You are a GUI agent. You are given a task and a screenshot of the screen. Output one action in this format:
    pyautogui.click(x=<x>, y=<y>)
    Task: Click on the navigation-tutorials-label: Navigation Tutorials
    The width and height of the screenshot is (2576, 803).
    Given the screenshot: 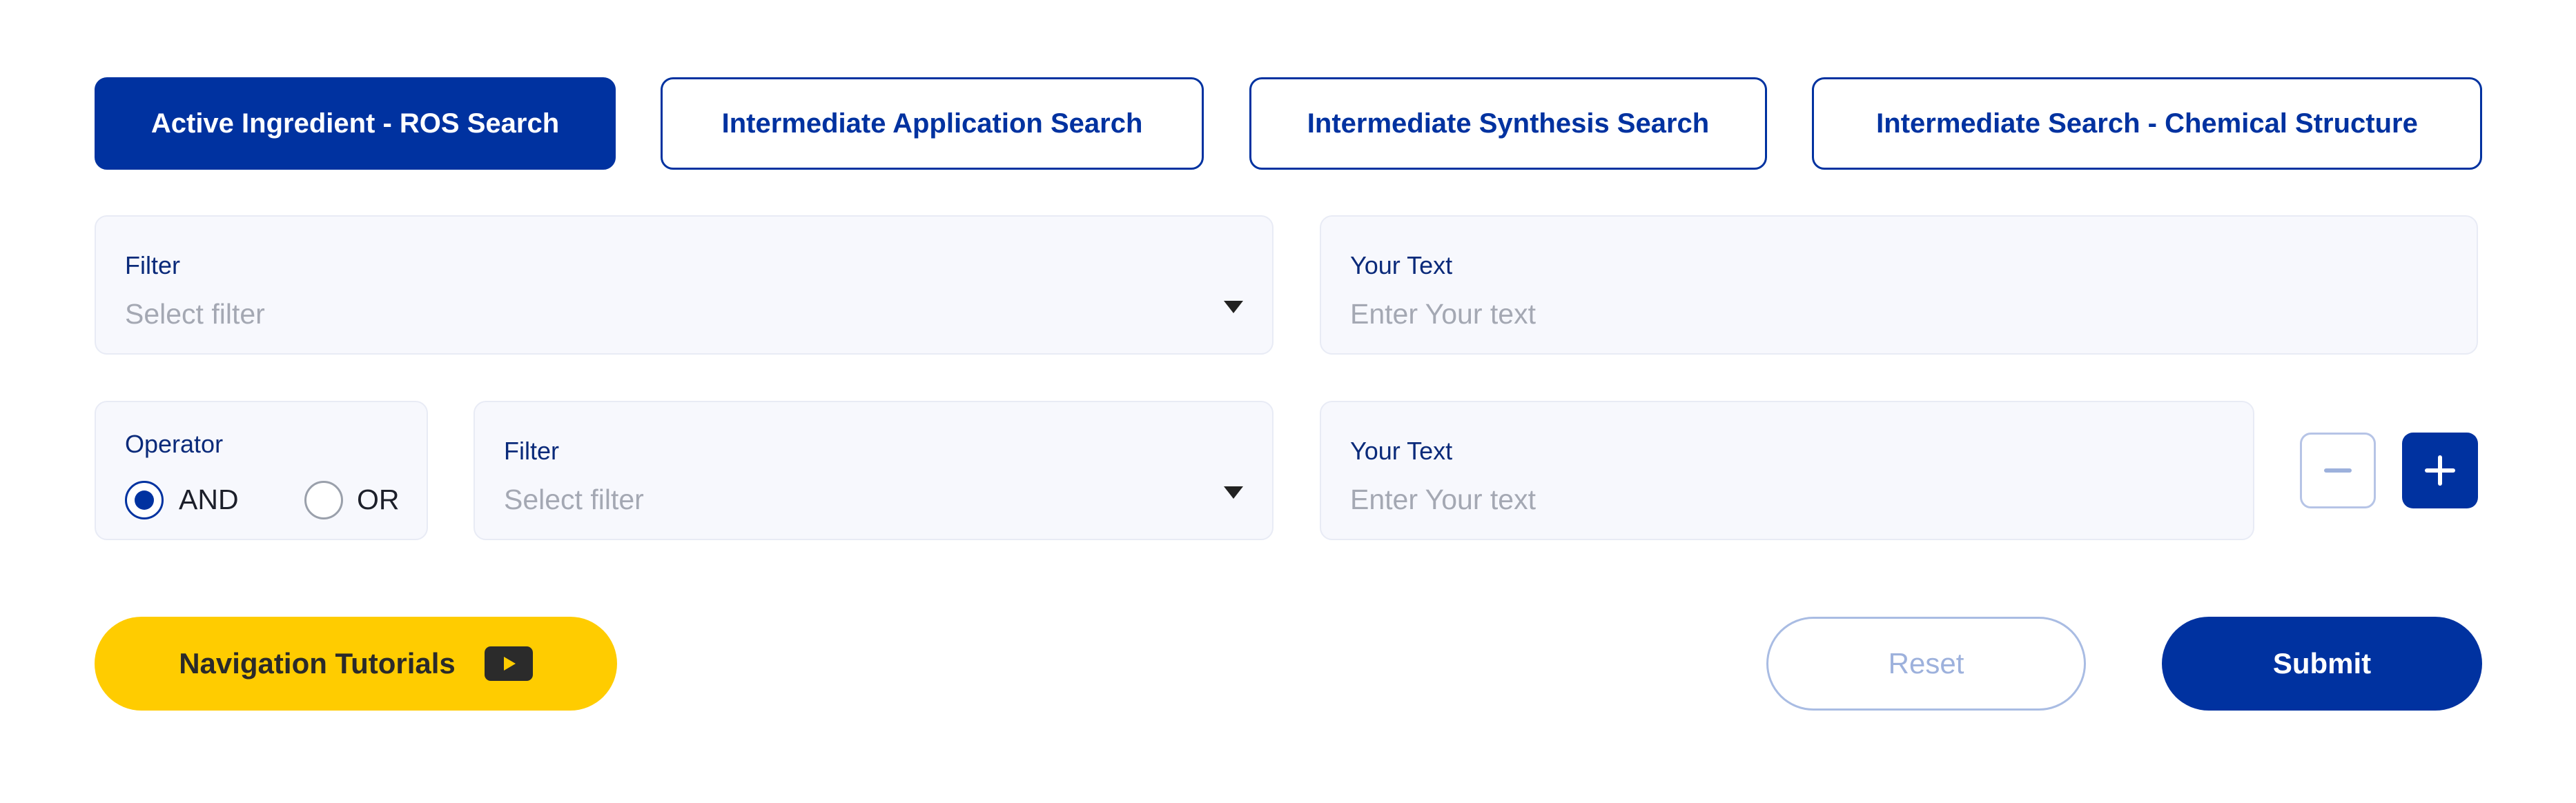 What is the action you would take?
    pyautogui.click(x=317, y=663)
    